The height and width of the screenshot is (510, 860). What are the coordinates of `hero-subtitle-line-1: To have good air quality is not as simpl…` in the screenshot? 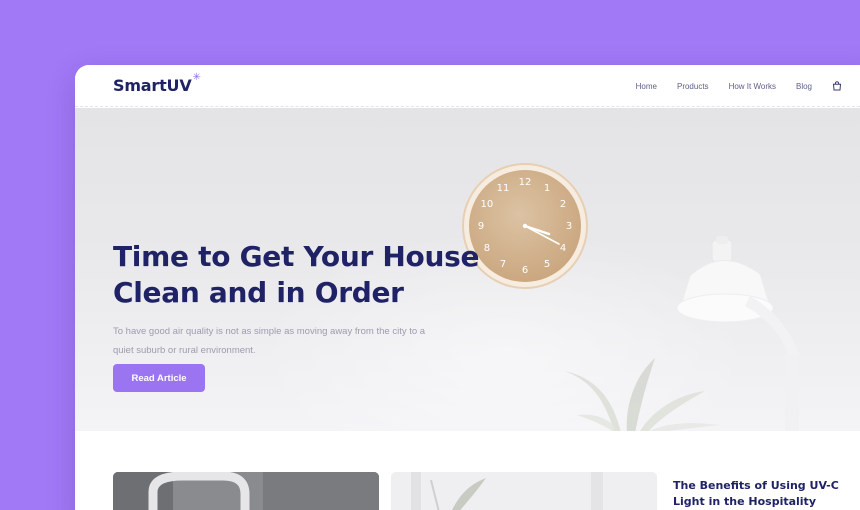 It's located at (269, 331).